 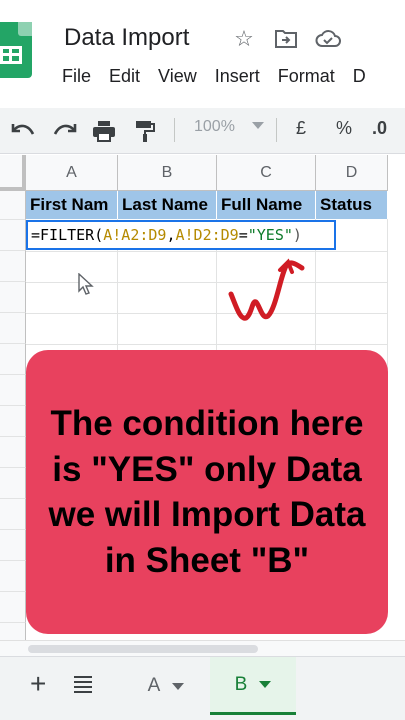 What do you see at coordinates (266, 173) in the screenshot?
I see `column-header-c: C` at bounding box center [266, 173].